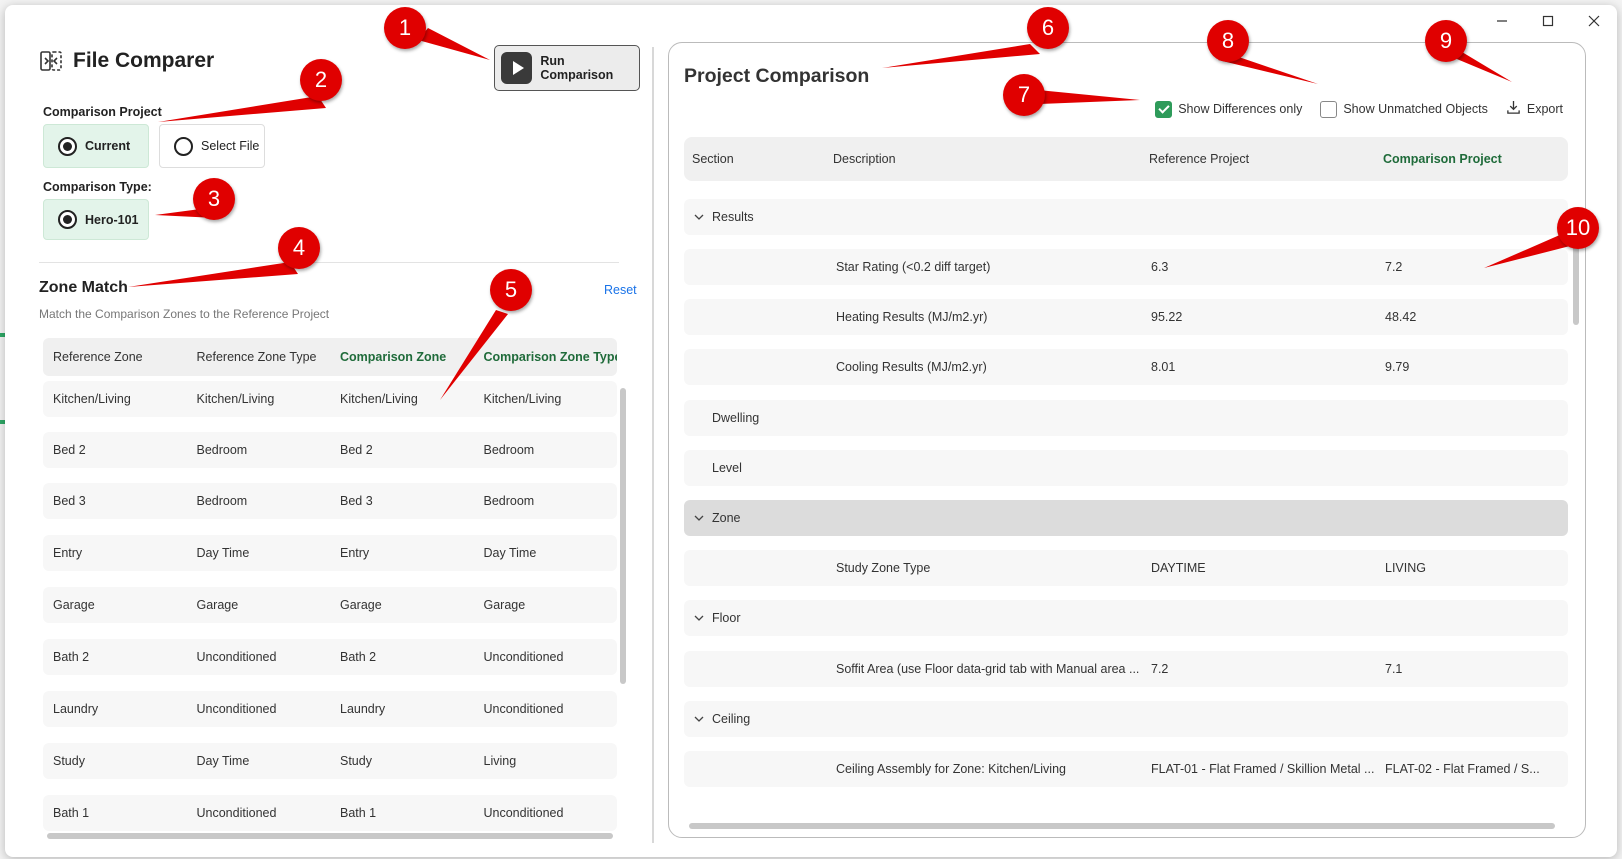 Image resolution: width=1622 pixels, height=859 pixels. Describe the element at coordinates (577, 68) in the screenshot. I see `run-comparison-label: Run Comparison` at that location.